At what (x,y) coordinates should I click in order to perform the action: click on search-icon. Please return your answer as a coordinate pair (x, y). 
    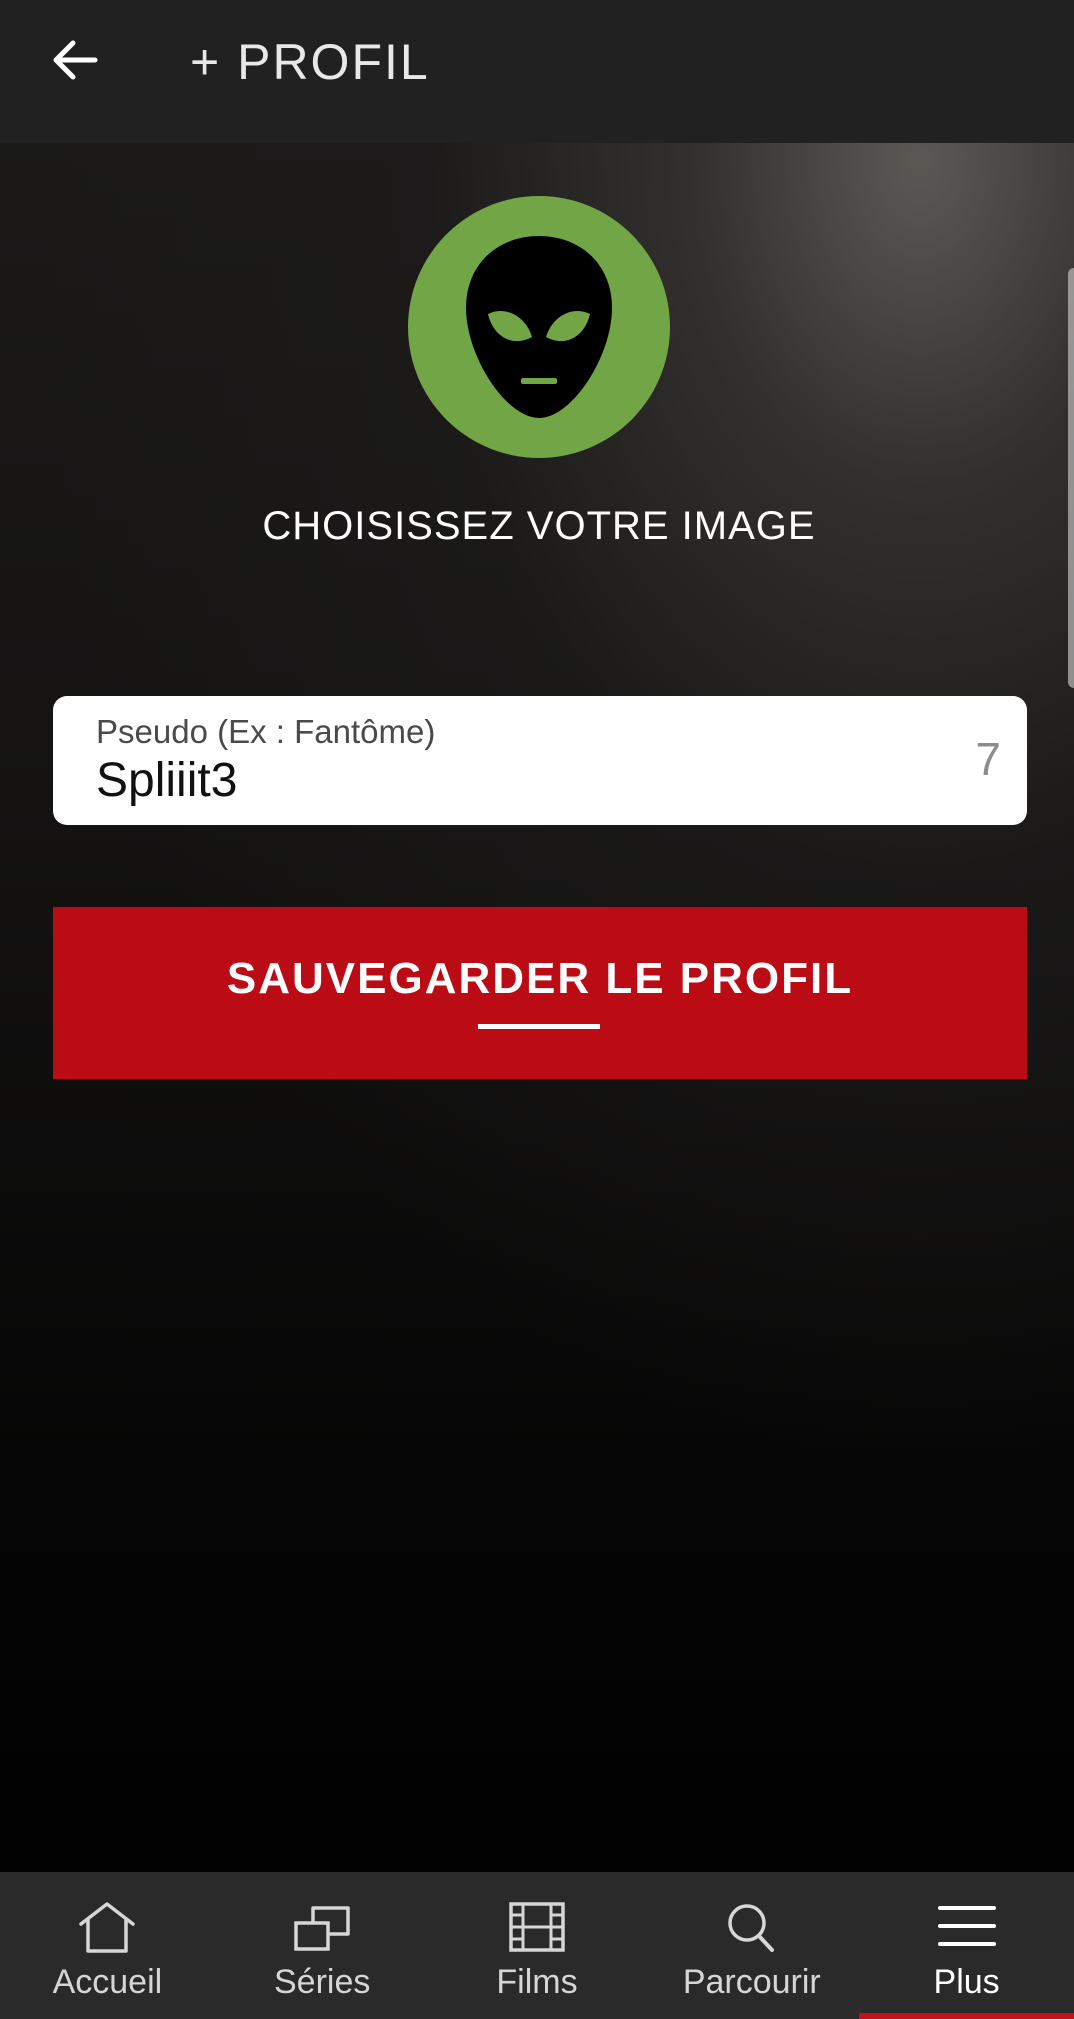
    Looking at the image, I should click on (751, 1928).